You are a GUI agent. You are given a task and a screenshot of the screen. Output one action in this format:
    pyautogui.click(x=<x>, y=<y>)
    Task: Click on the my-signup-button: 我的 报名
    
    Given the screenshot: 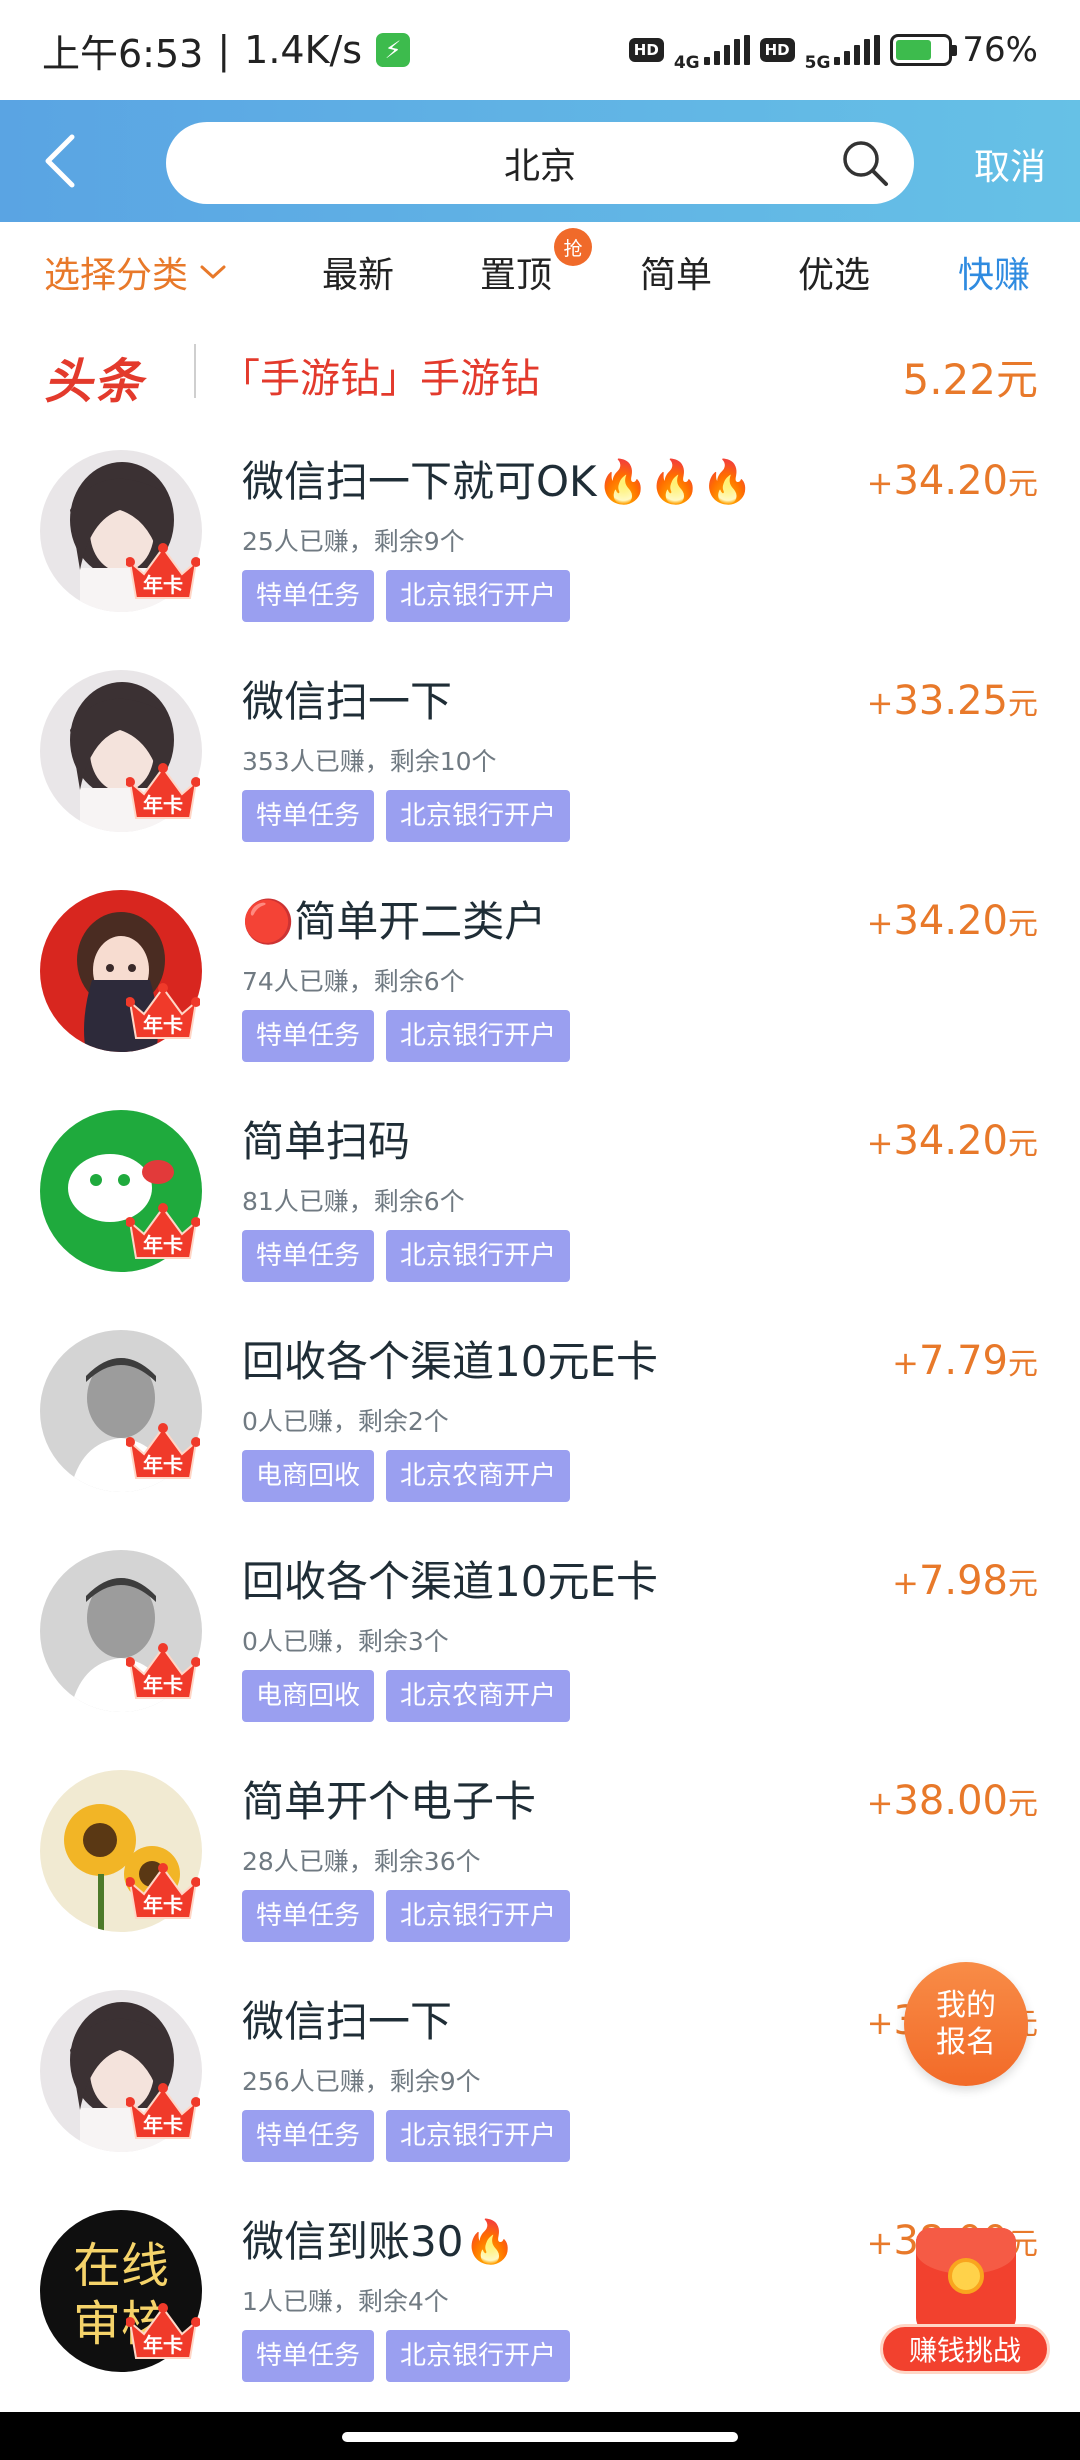 What is the action you would take?
    pyautogui.click(x=966, y=2024)
    